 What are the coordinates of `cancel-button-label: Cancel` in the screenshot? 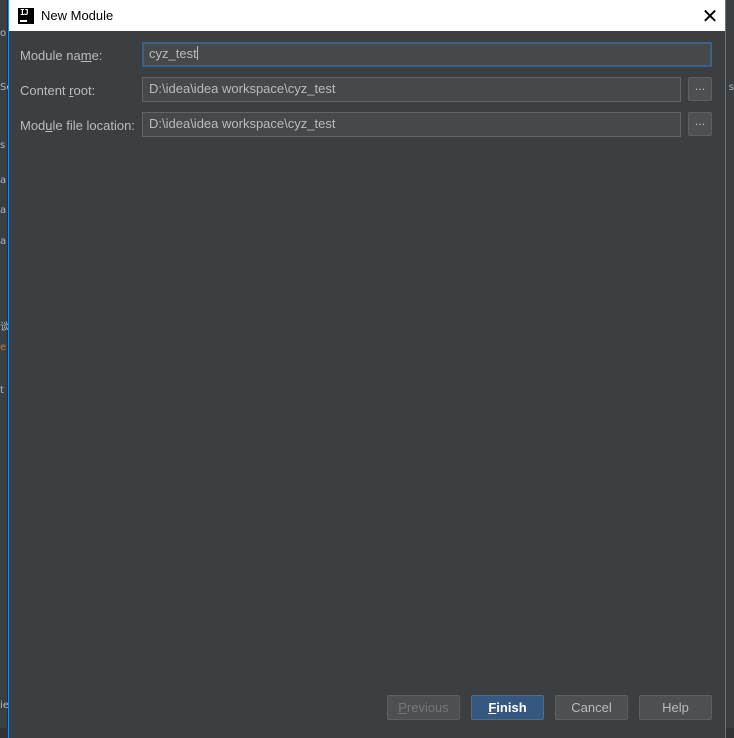 It's located at (591, 707).